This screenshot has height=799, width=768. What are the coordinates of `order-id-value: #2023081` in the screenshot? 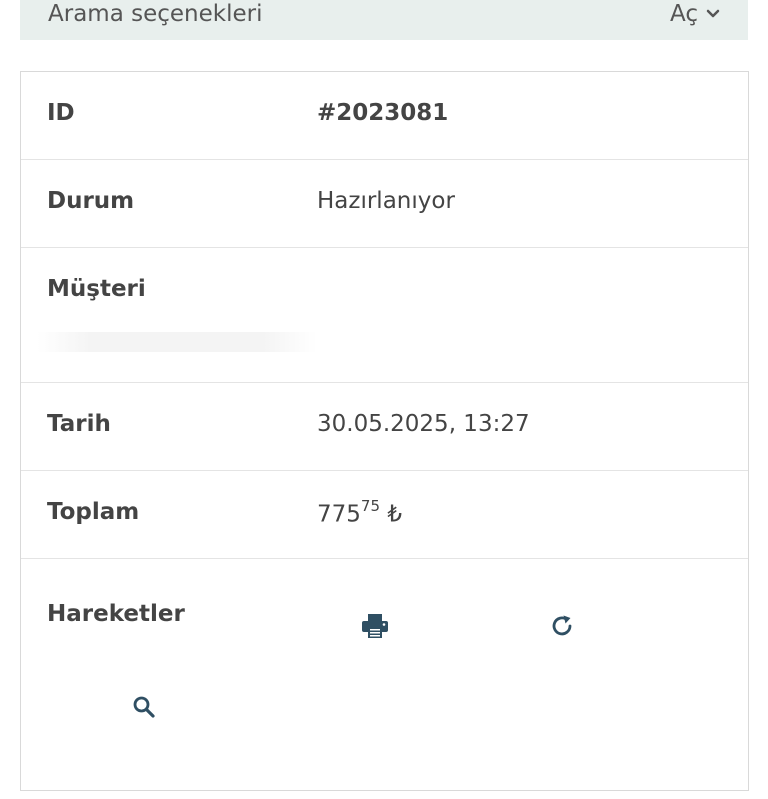 It's located at (383, 113).